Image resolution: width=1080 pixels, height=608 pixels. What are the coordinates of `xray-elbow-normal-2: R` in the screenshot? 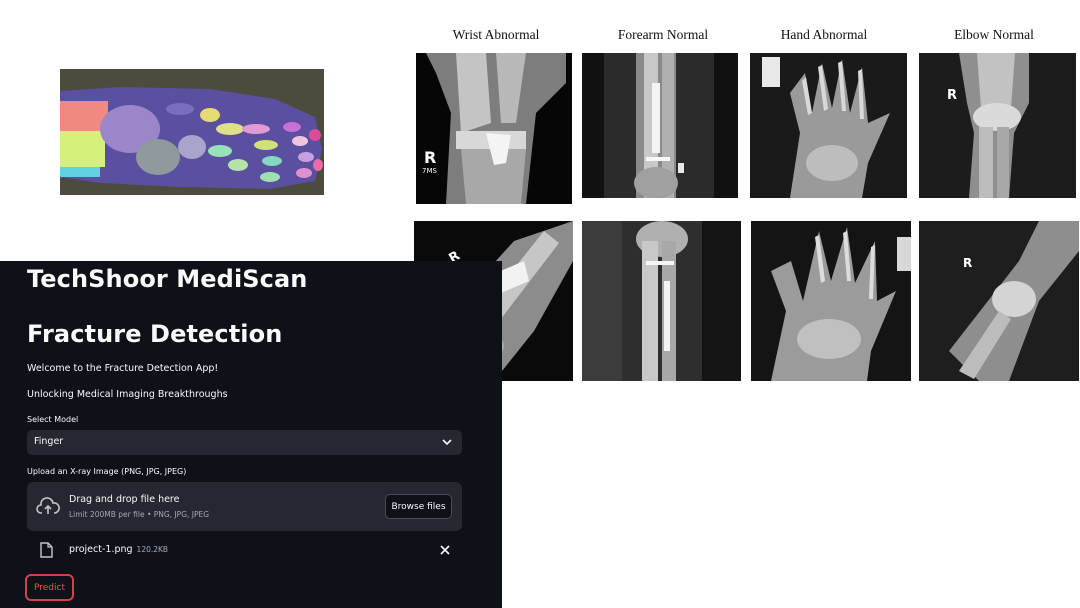 It's located at (999, 301).